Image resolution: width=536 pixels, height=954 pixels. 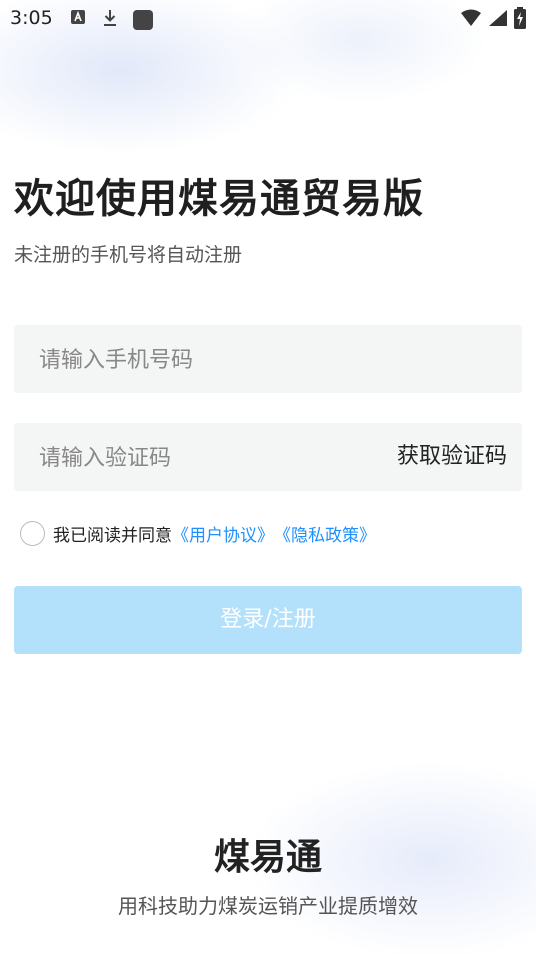 I want to click on phone-input, so click(x=204, y=360).